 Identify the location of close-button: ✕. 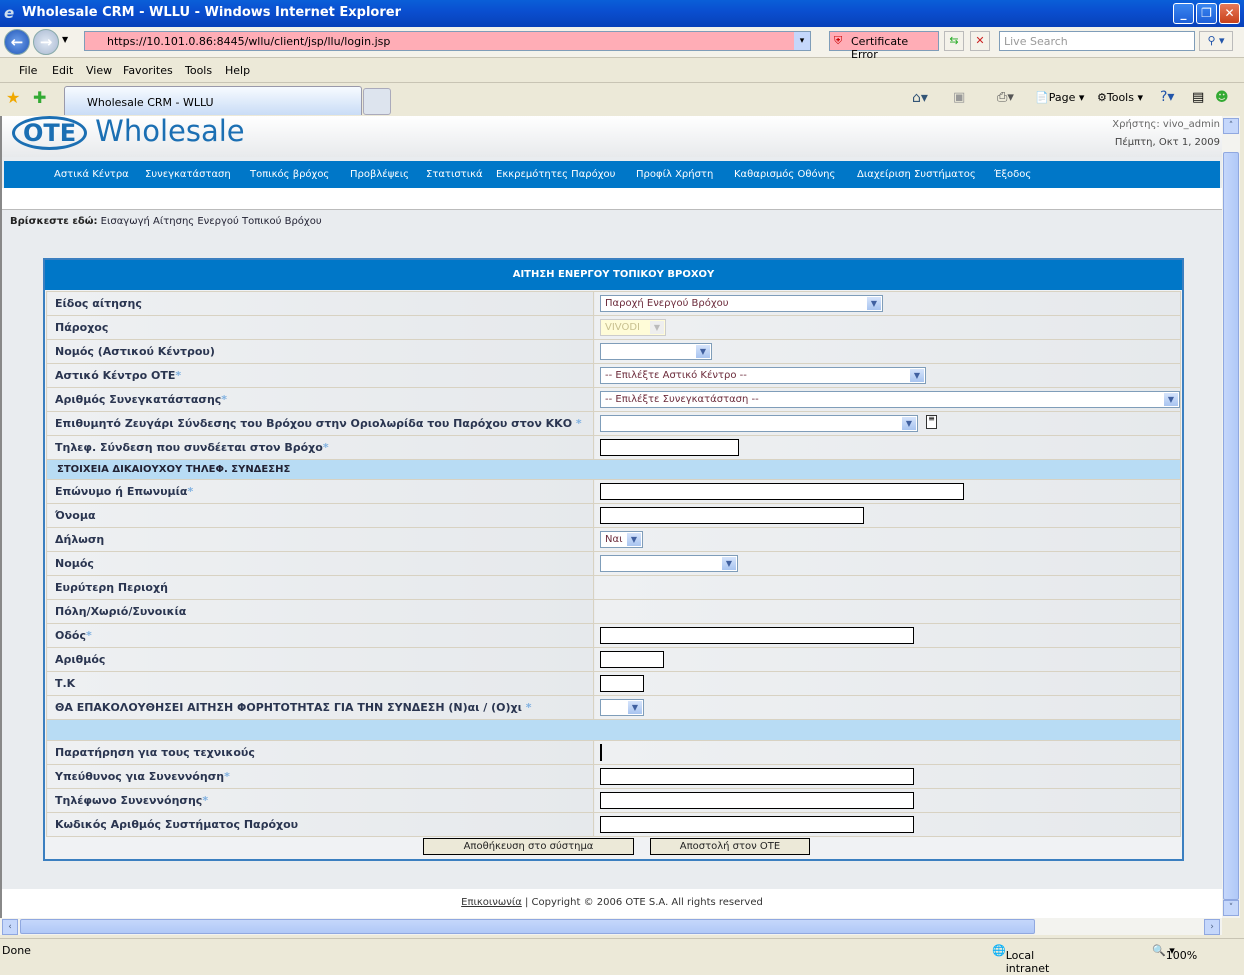
(1229, 13).